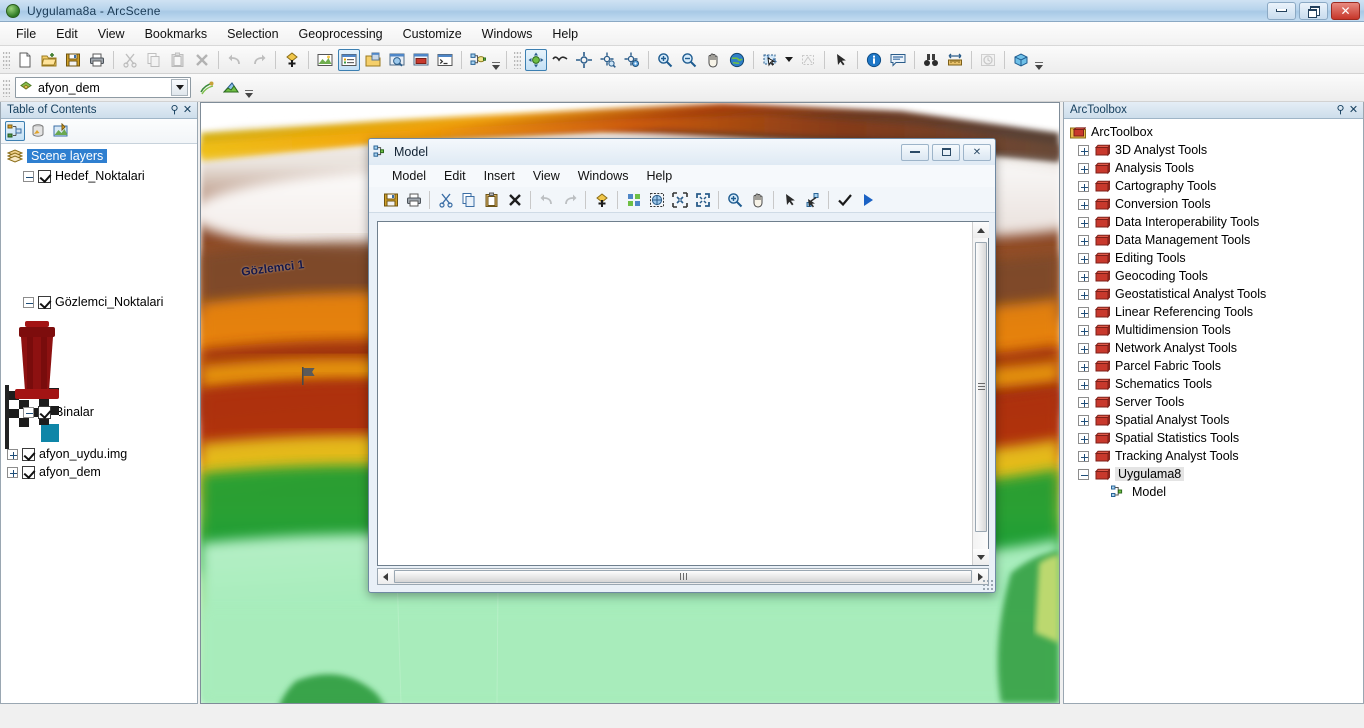 Image resolution: width=1364 pixels, height=728 pixels. What do you see at coordinates (1213, 168) in the screenshot?
I see `arctoolbox-item-analysis-tools: Analysis Tools` at bounding box center [1213, 168].